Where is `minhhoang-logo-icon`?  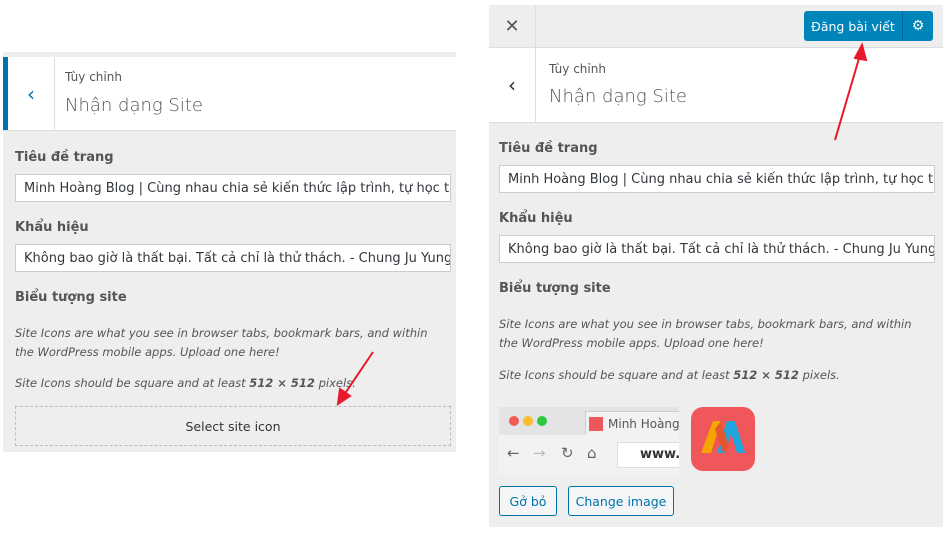 minhhoang-logo-icon is located at coordinates (723, 437).